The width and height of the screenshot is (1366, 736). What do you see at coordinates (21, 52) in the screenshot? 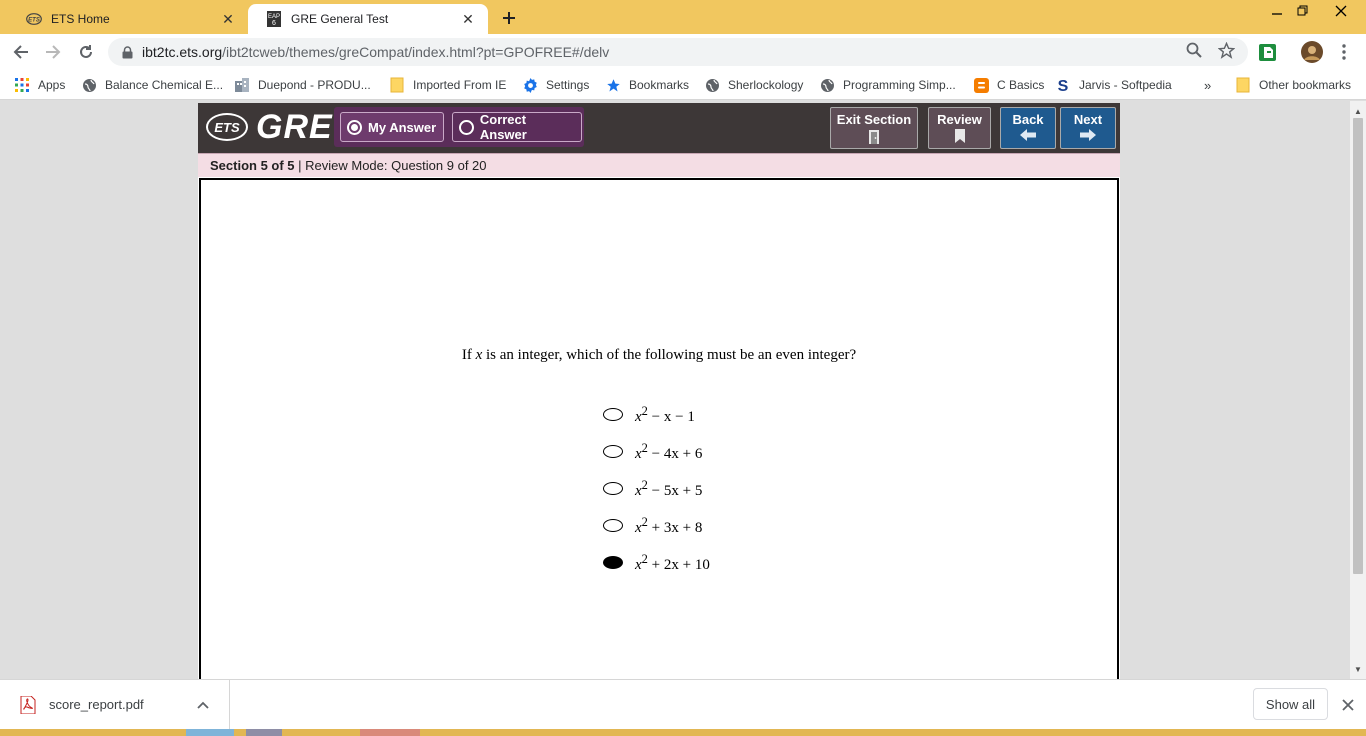
I see `back-arrow-icon` at bounding box center [21, 52].